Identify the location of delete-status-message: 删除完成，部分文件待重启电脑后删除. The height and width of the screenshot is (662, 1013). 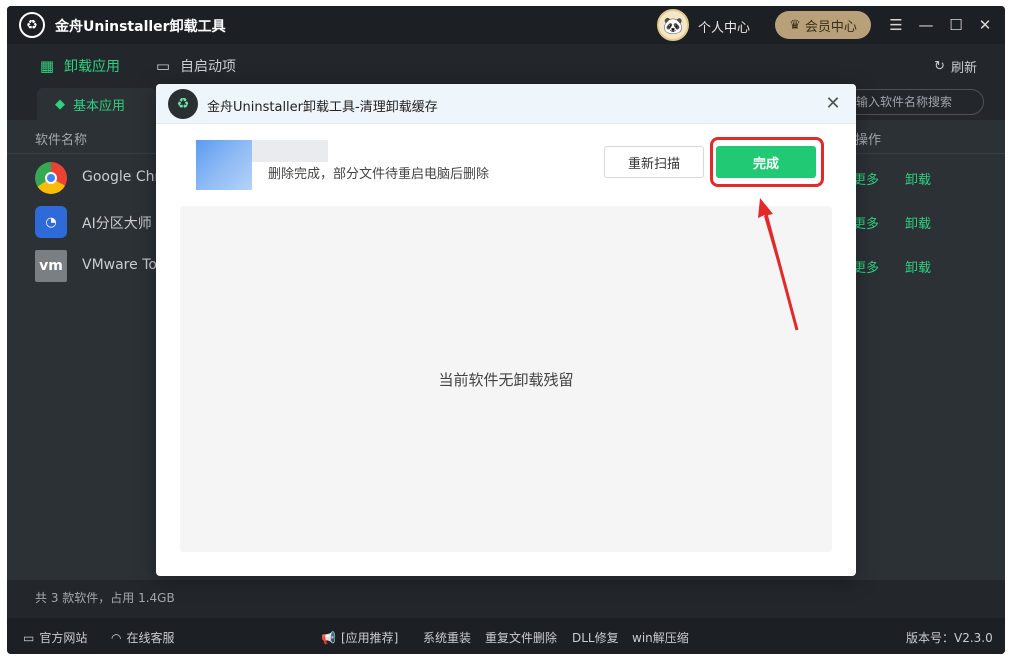
(379, 174).